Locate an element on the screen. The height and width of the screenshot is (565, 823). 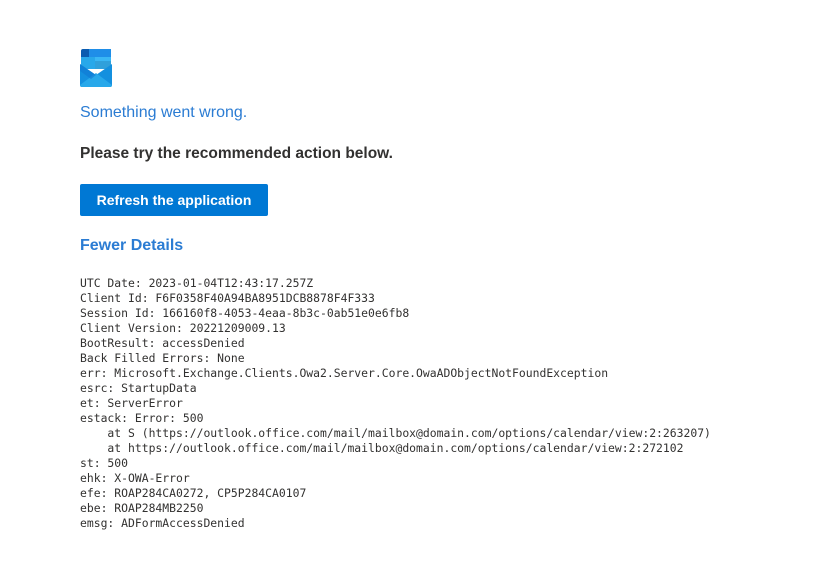
fewer-details-link: Fewer Details is located at coordinates (131, 246).